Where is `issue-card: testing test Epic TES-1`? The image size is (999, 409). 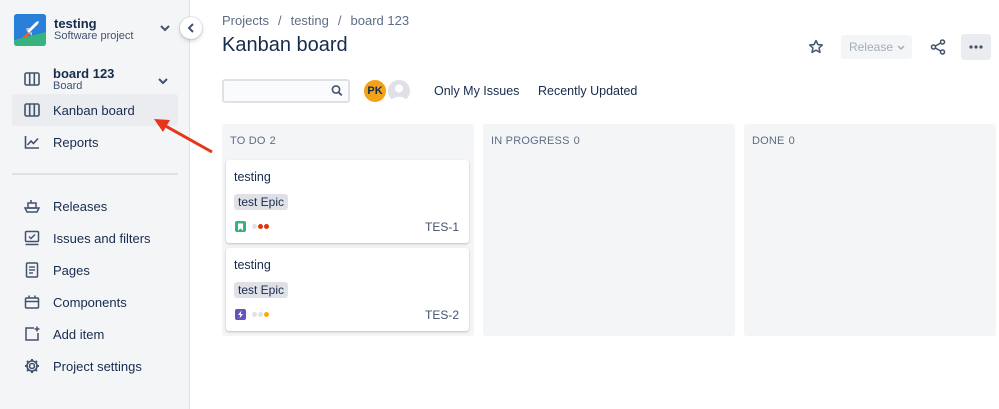
issue-card: testing test Epic TES-1 is located at coordinates (347, 201).